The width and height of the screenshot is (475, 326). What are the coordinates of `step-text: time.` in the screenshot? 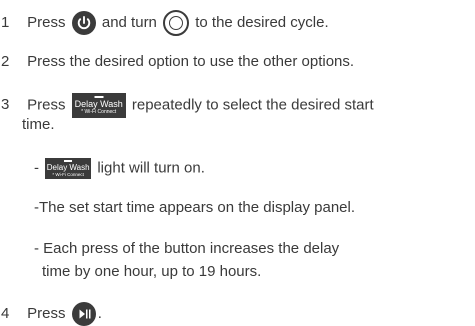 It's located at (38, 124).